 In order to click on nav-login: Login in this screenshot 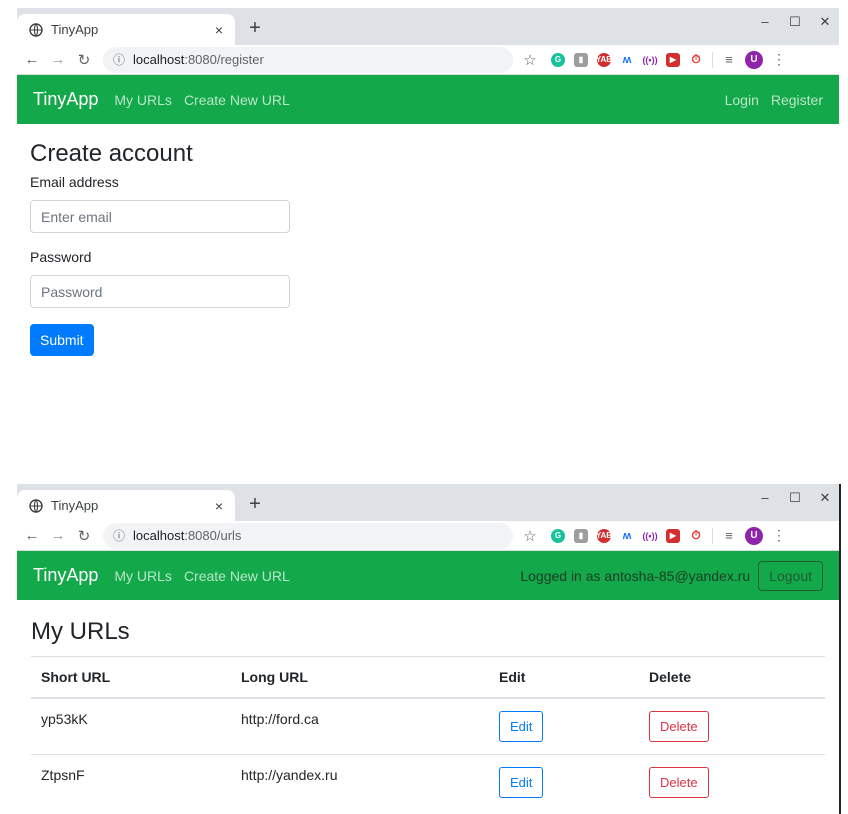, I will do `click(742, 100)`.